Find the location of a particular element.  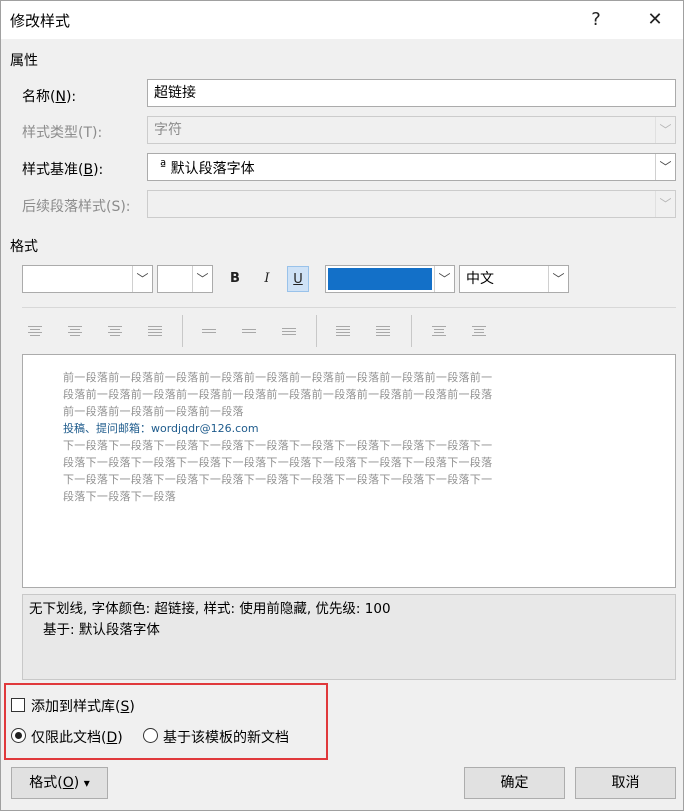

style-type-select: 字符 ﹀ is located at coordinates (411, 130).